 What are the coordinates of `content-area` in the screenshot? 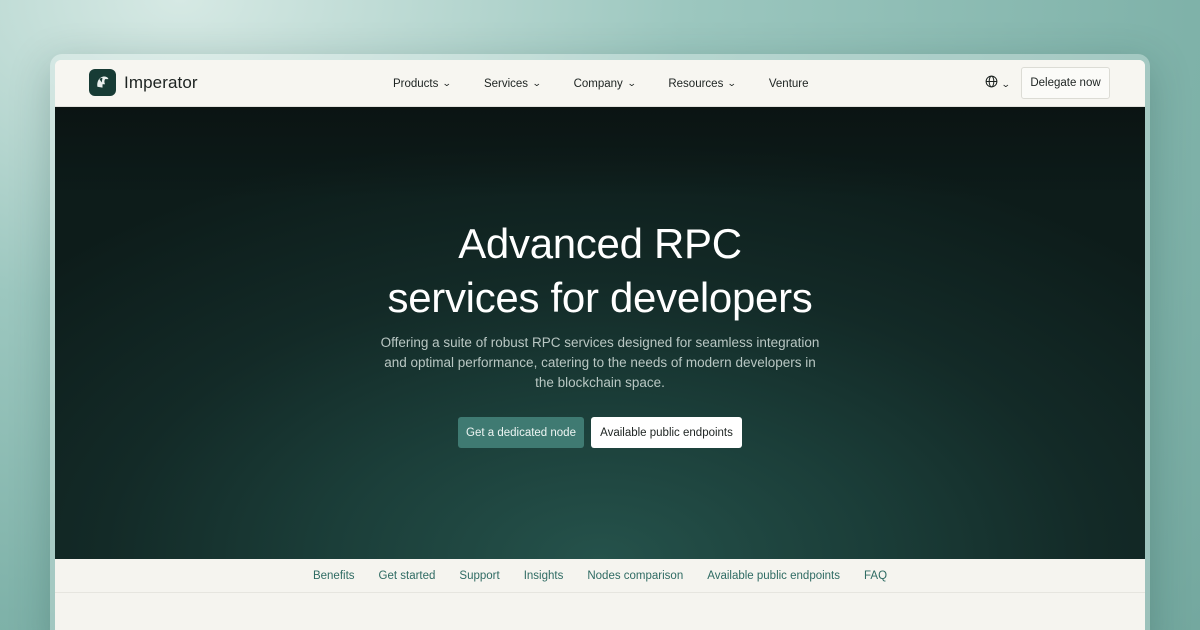 It's located at (600, 612).